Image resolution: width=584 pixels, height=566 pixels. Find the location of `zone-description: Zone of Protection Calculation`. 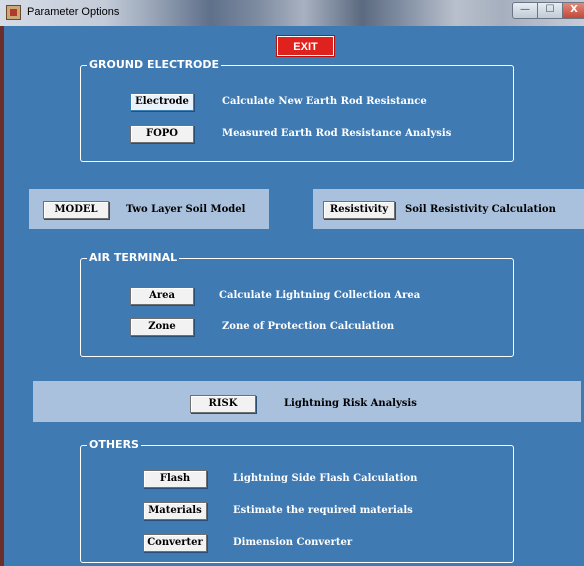

zone-description: Zone of Protection Calculation is located at coordinates (308, 326).